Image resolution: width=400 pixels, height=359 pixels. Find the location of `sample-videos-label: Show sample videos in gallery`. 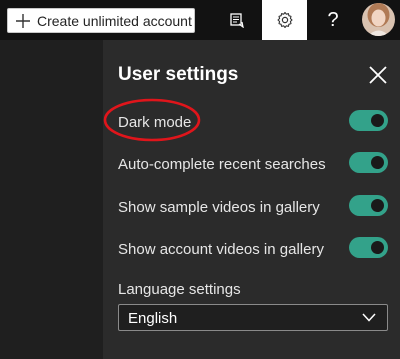

sample-videos-label: Show sample videos in gallery is located at coordinates (219, 207).